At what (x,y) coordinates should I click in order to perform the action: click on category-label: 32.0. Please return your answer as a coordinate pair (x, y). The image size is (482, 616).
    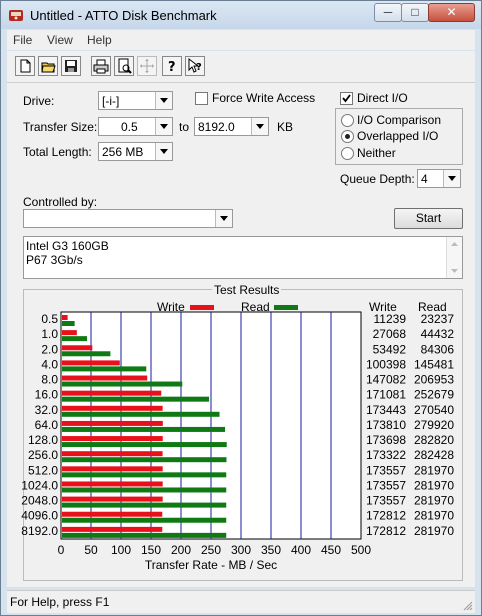
    Looking at the image, I should click on (47, 410).